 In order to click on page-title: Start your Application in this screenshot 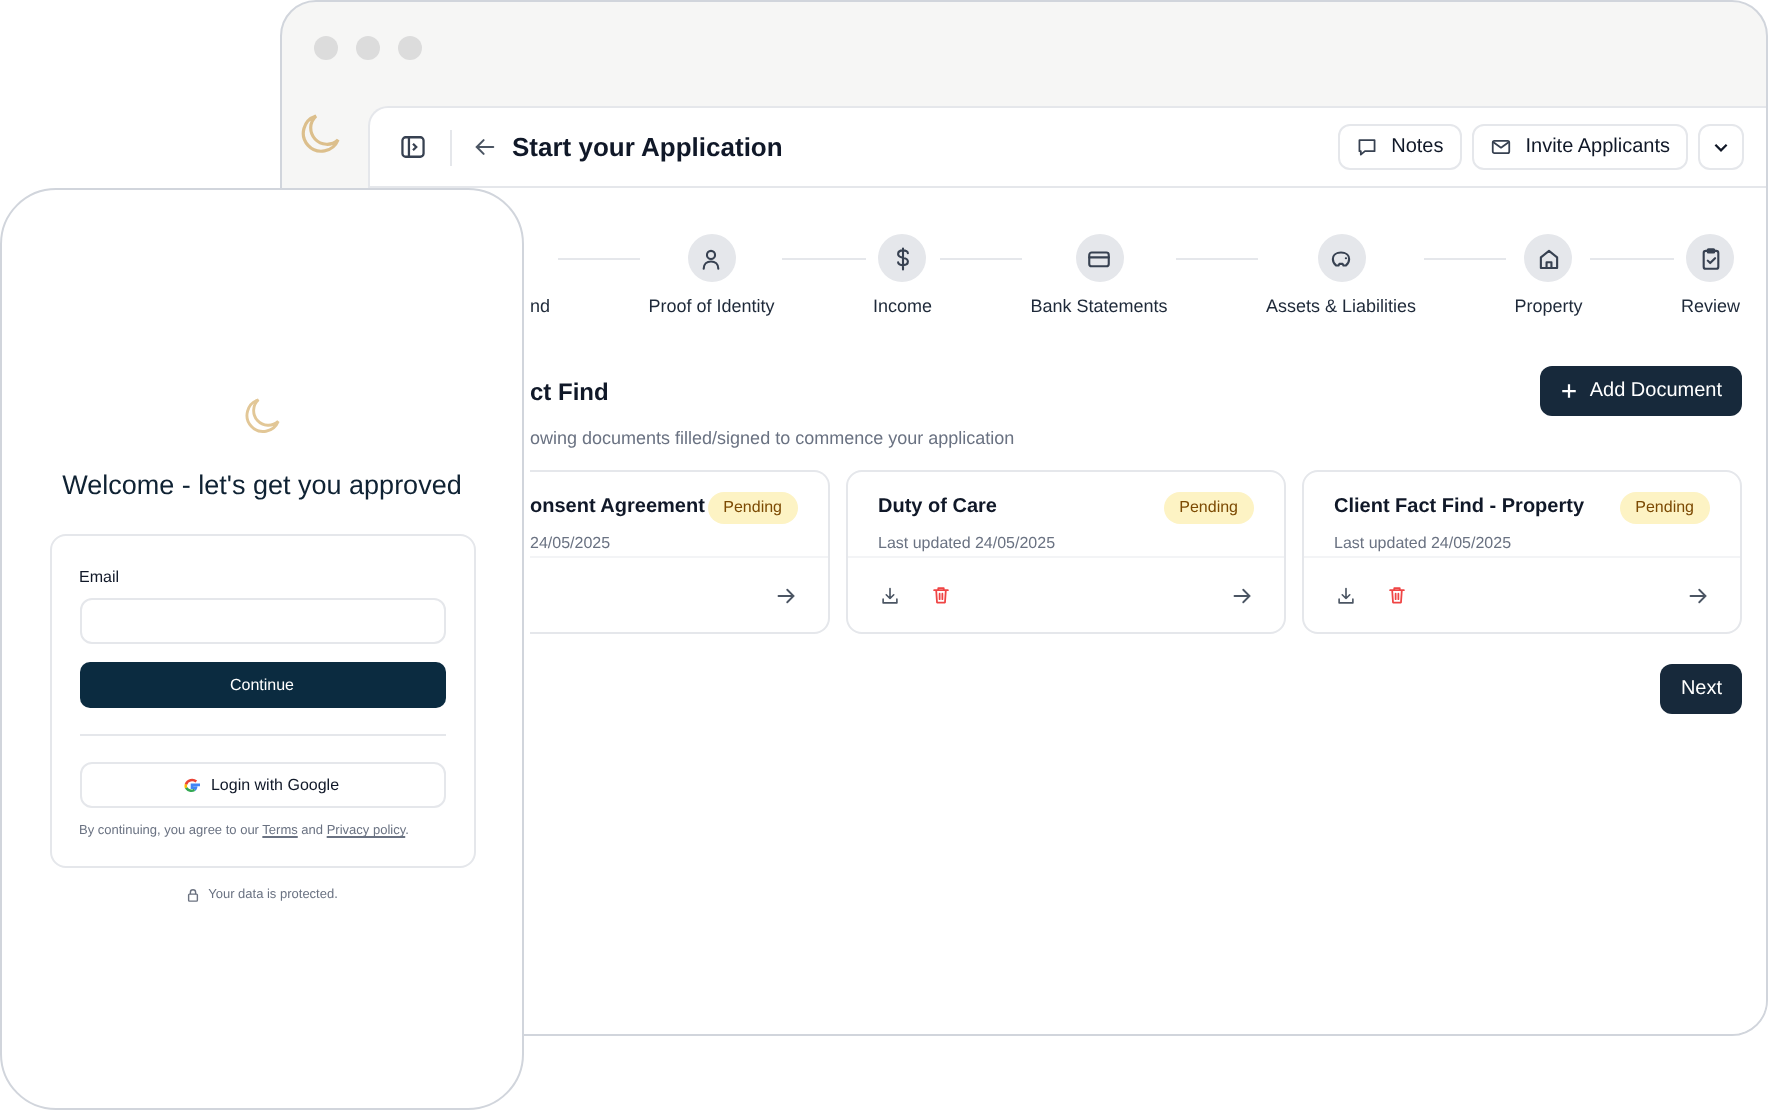, I will do `click(648, 147)`.